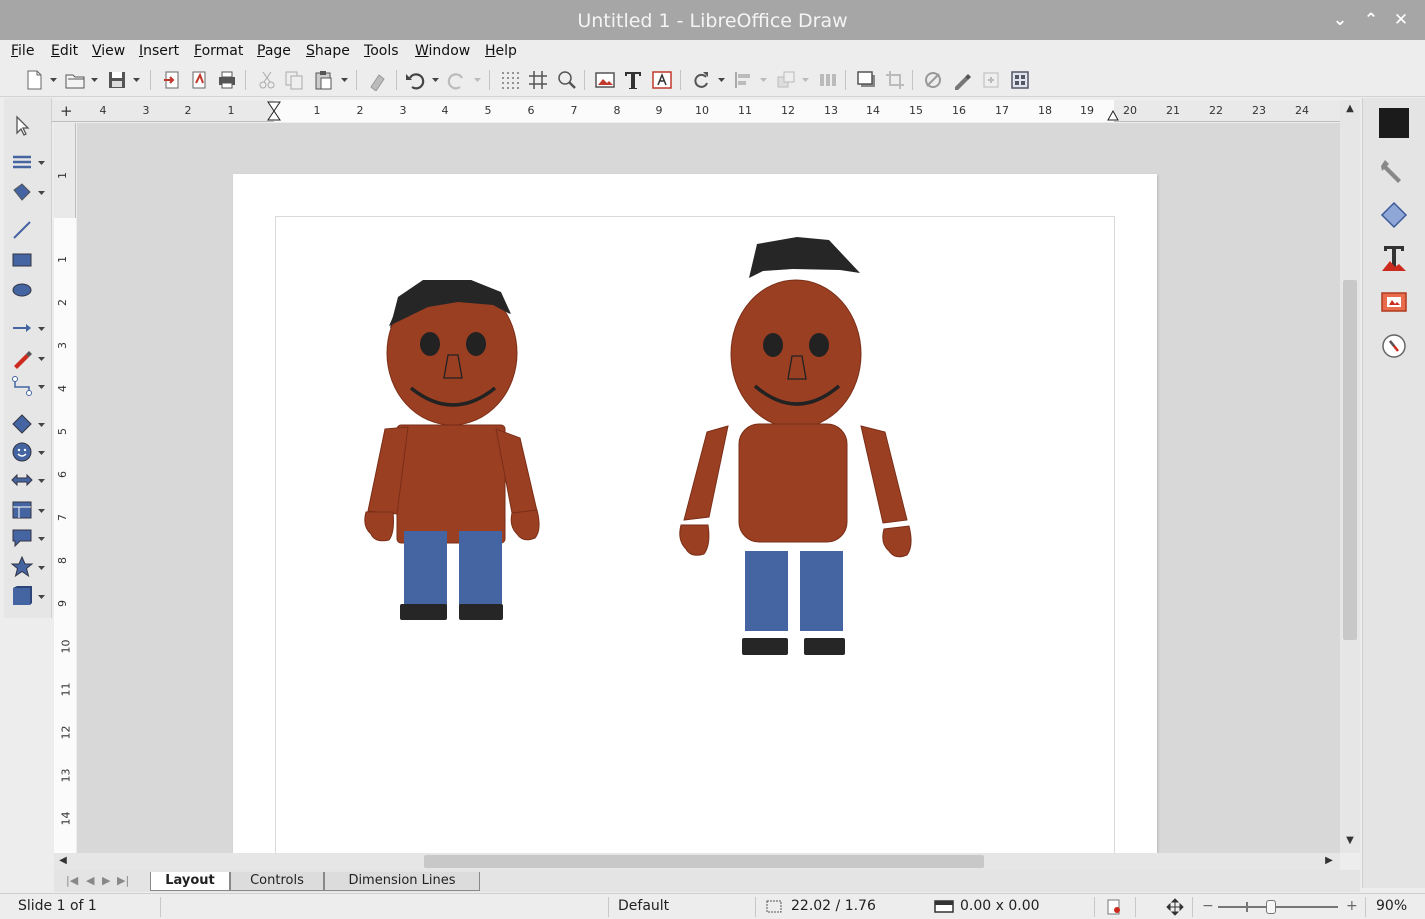  I want to click on figure-right-leg, so click(766, 591).